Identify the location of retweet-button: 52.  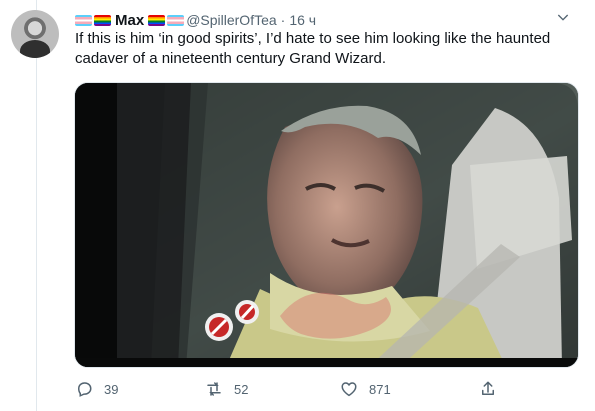
(226, 389).